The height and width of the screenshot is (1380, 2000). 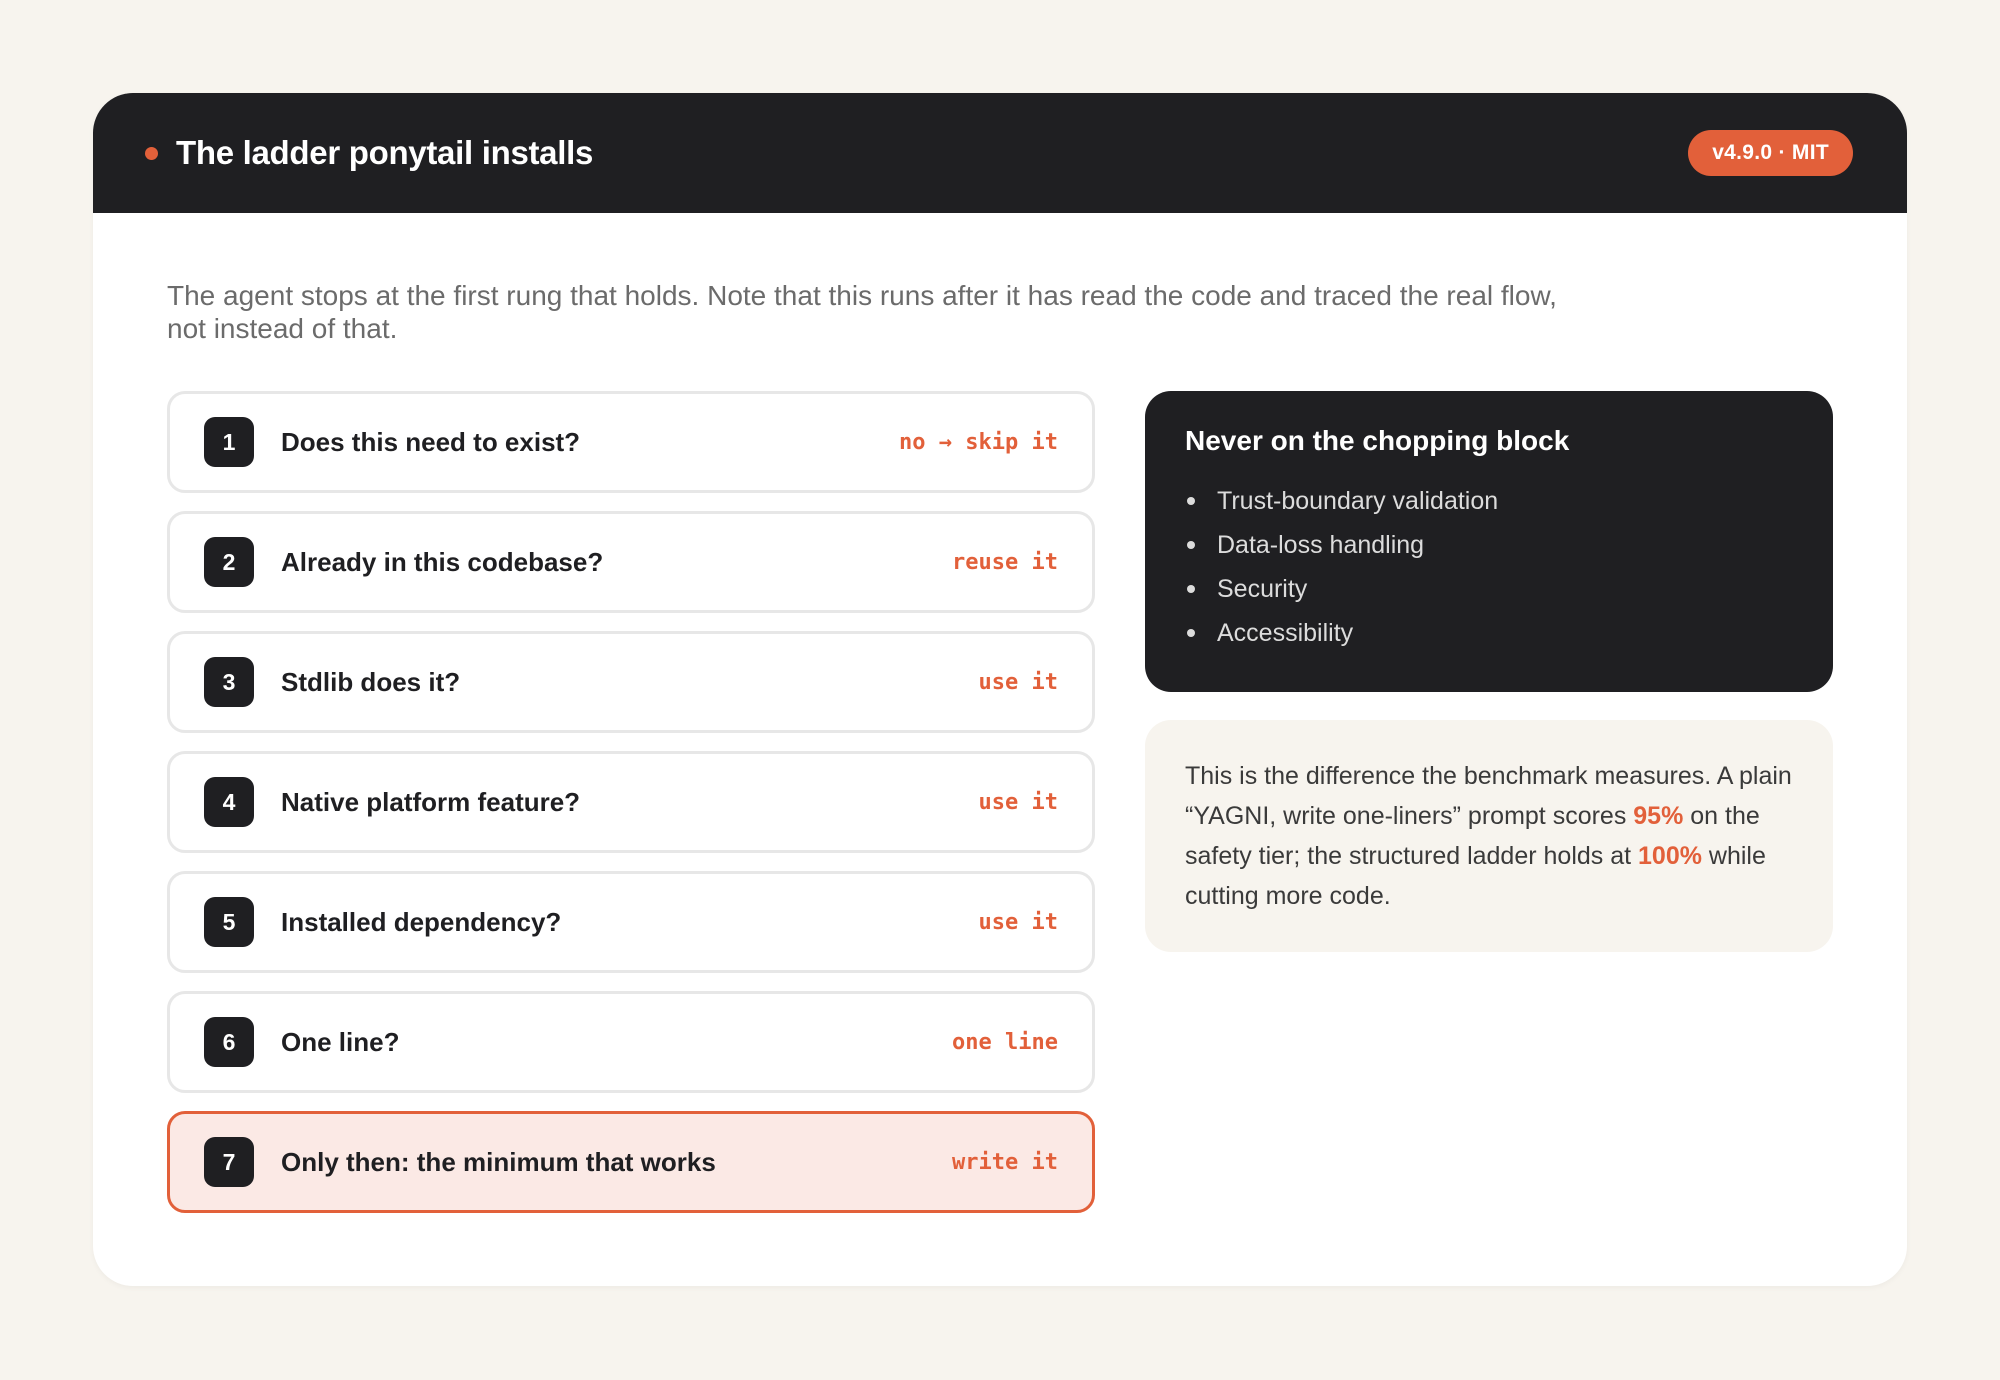 I want to click on never-list-item: Accessibility, so click(x=1489, y=633).